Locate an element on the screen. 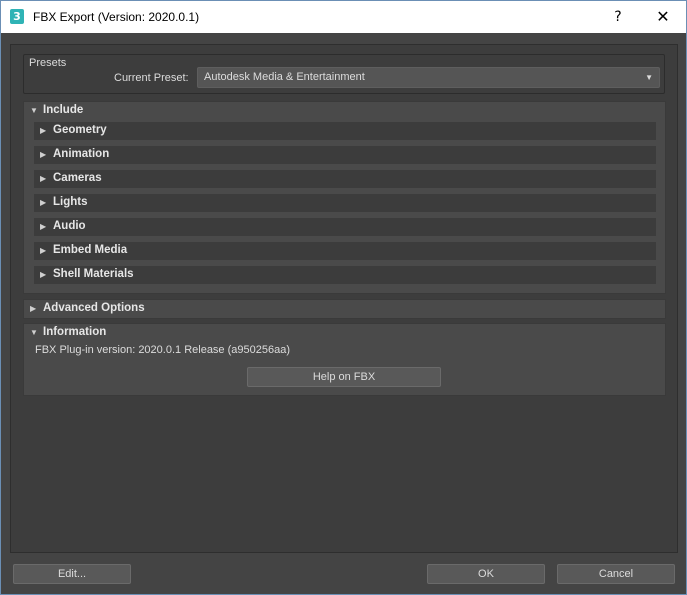  include-label: Include is located at coordinates (63, 110).